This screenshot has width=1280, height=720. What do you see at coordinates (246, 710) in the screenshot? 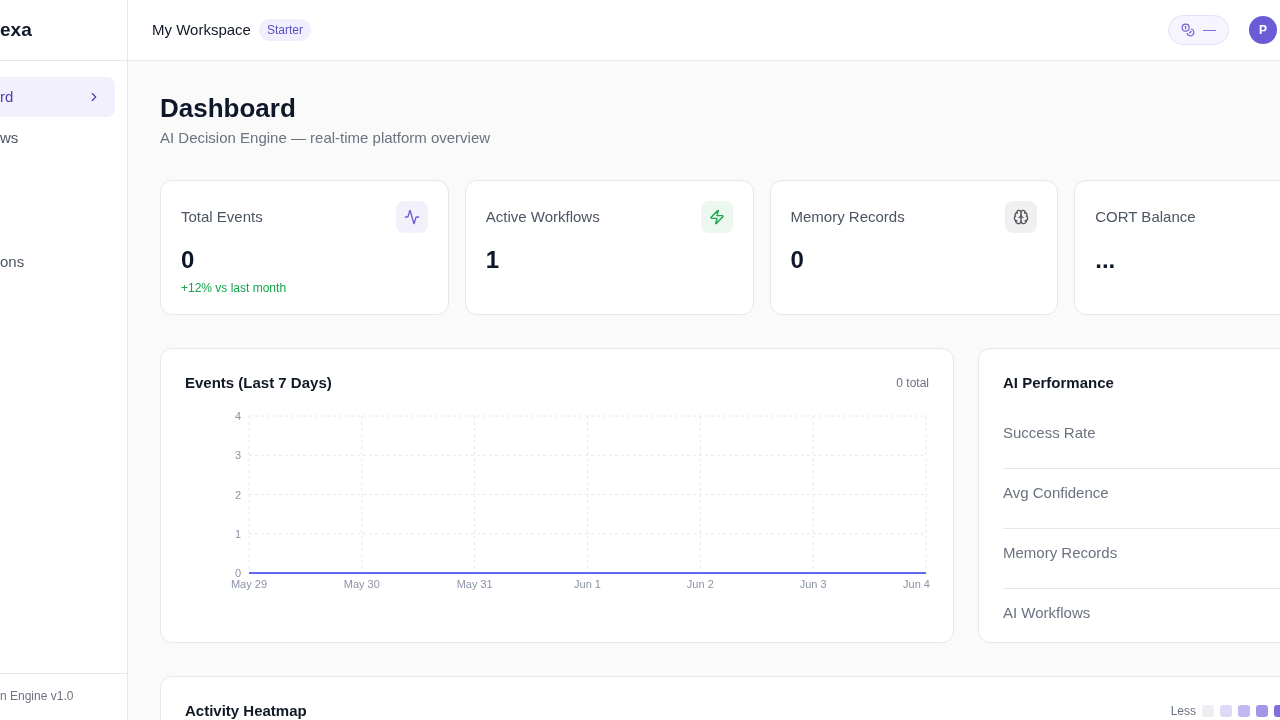
I see `heatmap-title: Activity Heatmap` at bounding box center [246, 710].